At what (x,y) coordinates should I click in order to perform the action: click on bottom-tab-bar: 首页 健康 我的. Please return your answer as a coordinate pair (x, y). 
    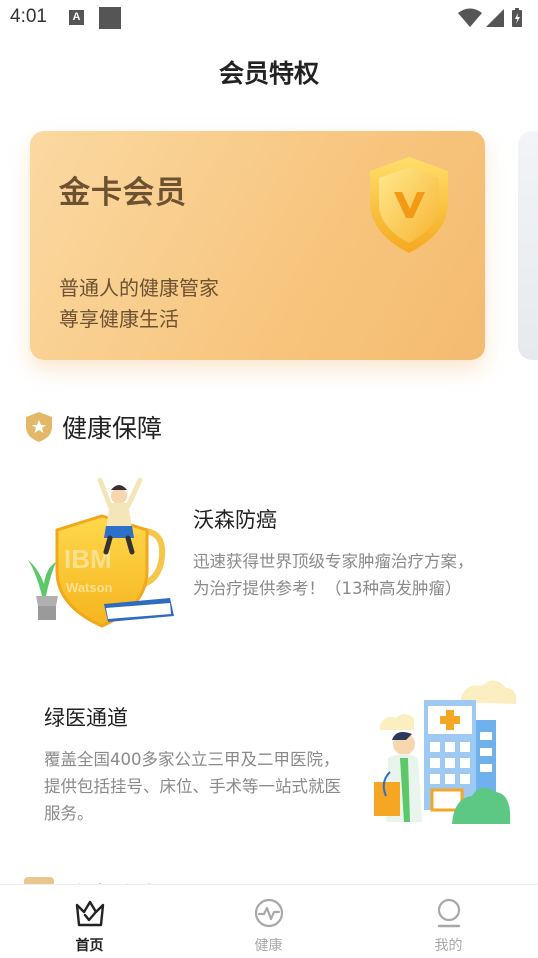
    Looking at the image, I should click on (269, 921).